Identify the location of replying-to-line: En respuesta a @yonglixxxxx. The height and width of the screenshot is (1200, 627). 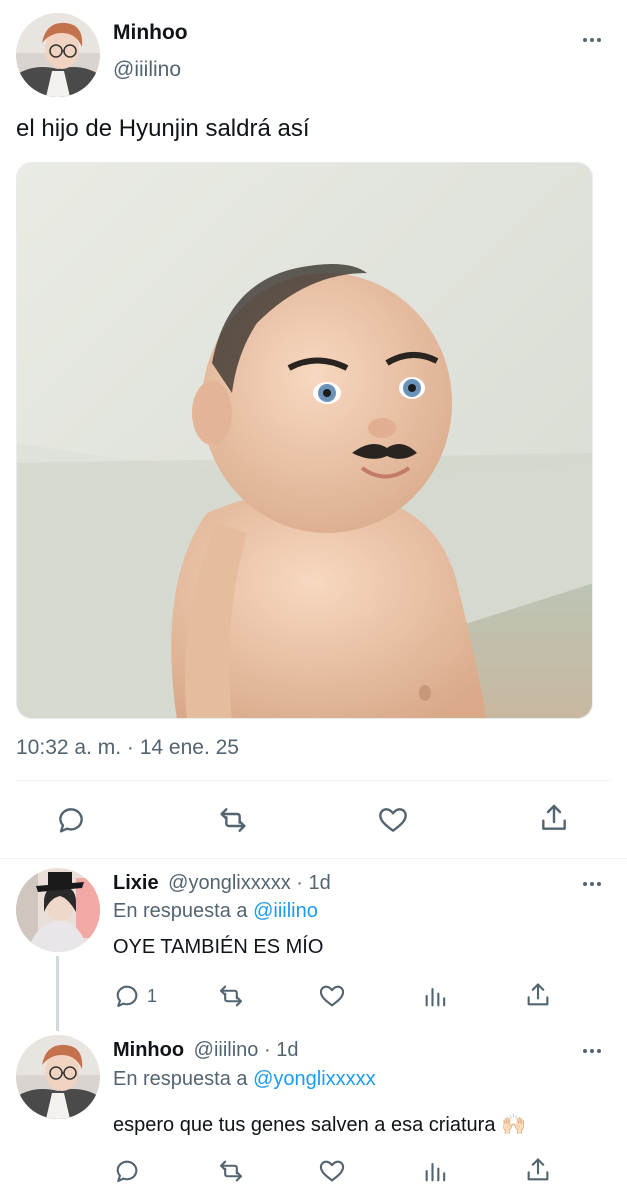
(244, 1079).